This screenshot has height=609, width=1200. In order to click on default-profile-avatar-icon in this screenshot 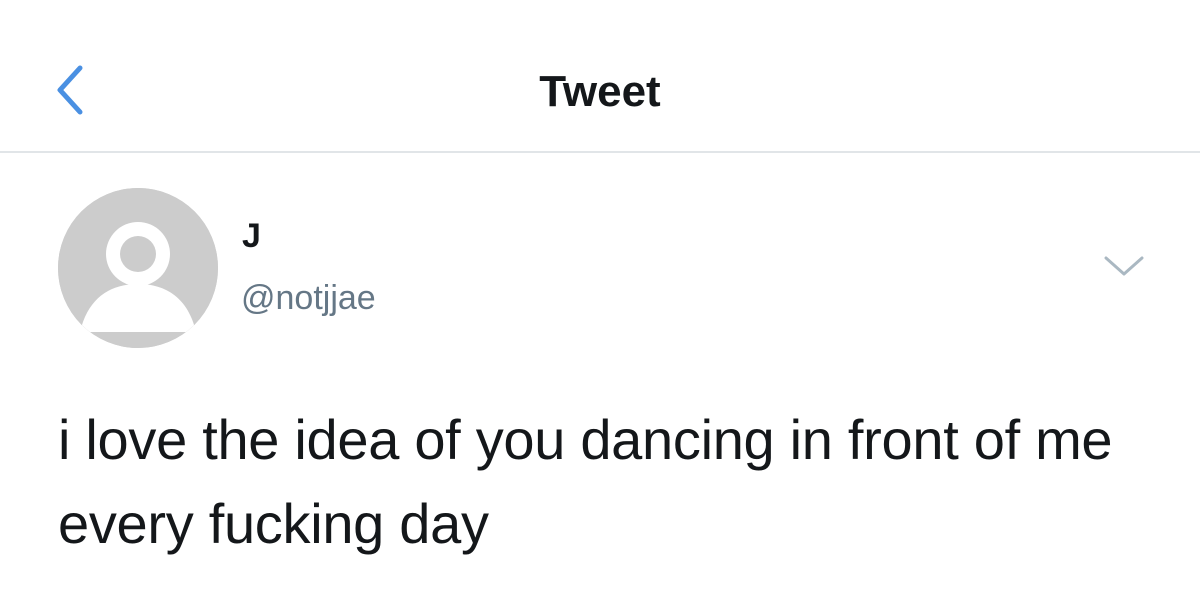, I will do `click(138, 268)`.